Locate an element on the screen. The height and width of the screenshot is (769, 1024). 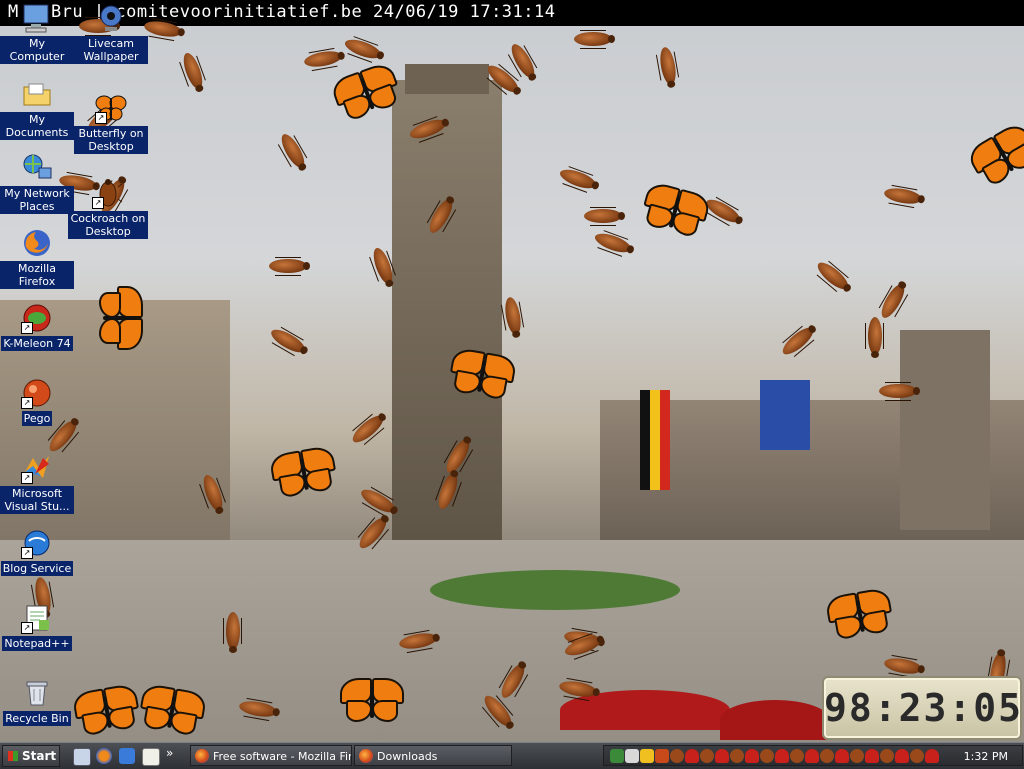
clock-digits: 98:23:05 is located at coordinates (924, 708).